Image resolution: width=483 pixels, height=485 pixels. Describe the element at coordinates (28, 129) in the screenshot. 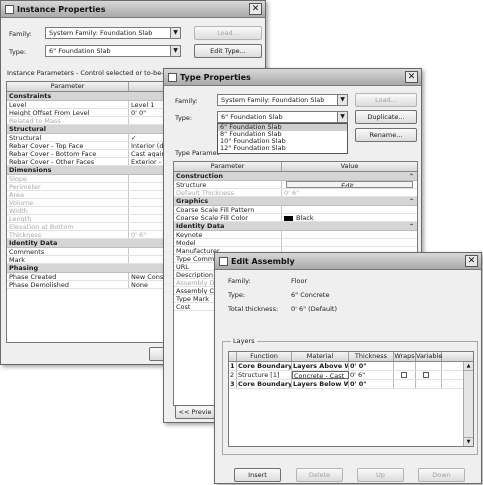

I see `param-group-name: Structural` at that location.